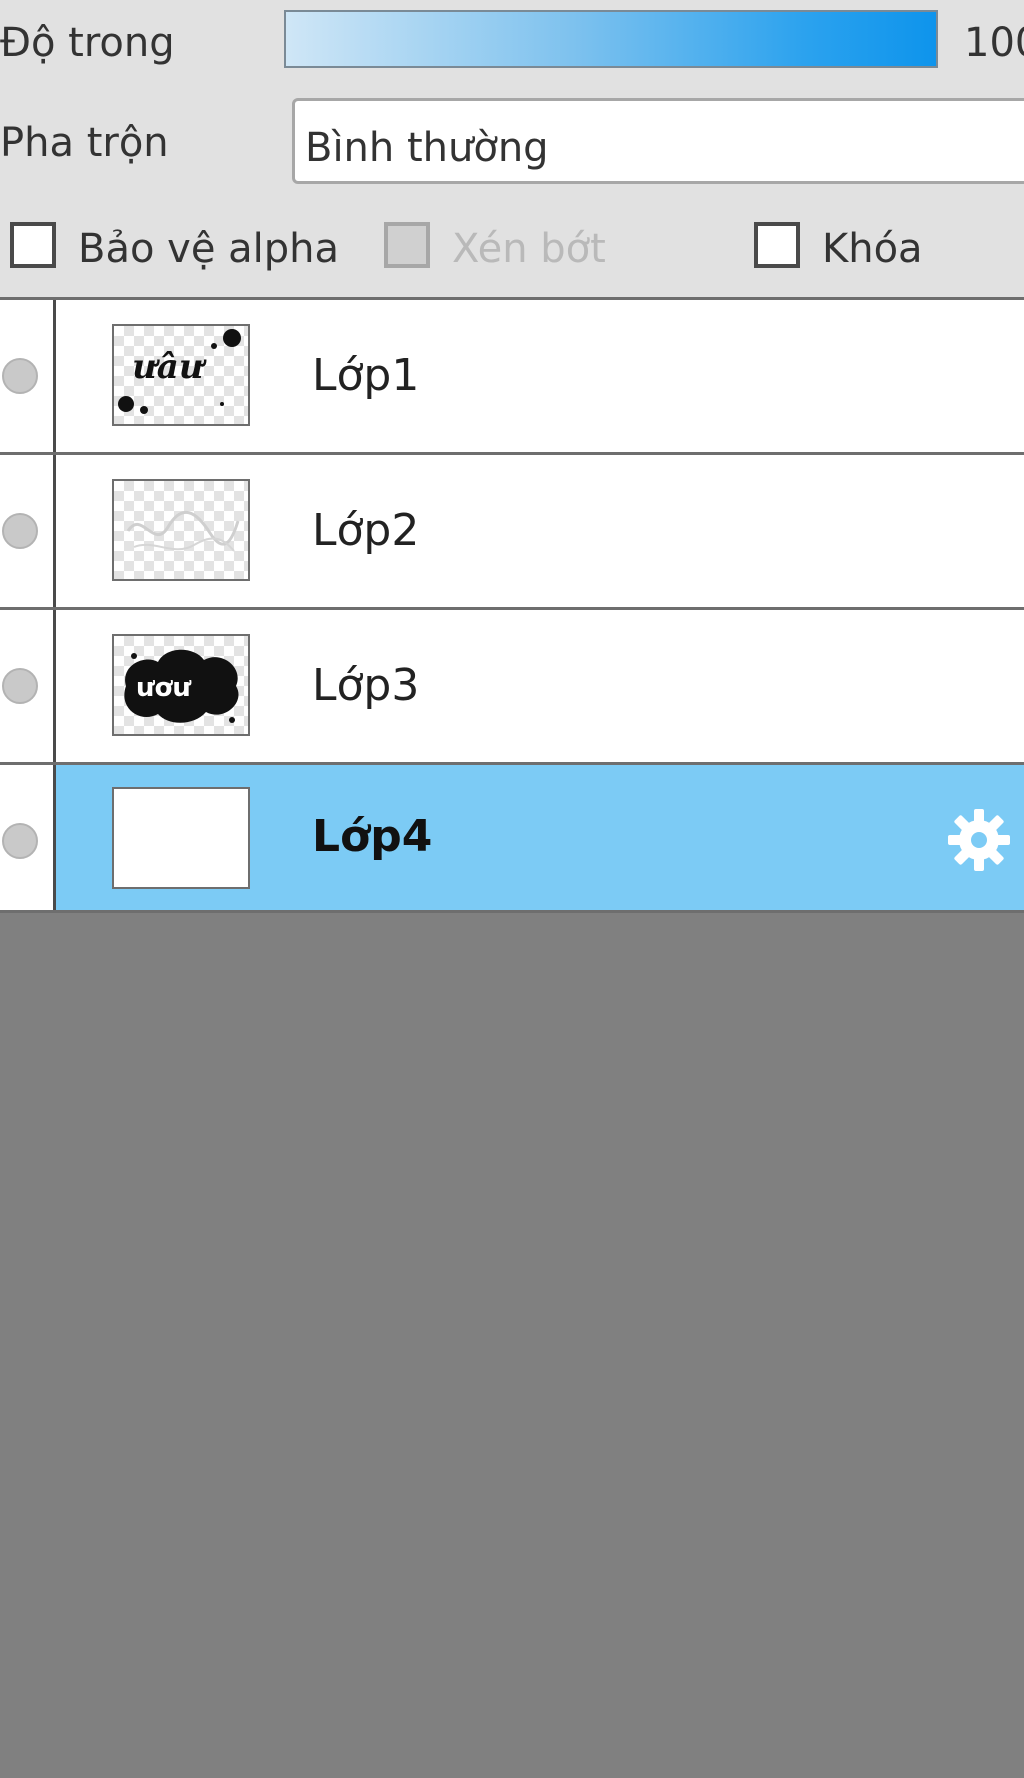  What do you see at coordinates (872, 249) in the screenshot?
I see `lock-label: Khóa` at bounding box center [872, 249].